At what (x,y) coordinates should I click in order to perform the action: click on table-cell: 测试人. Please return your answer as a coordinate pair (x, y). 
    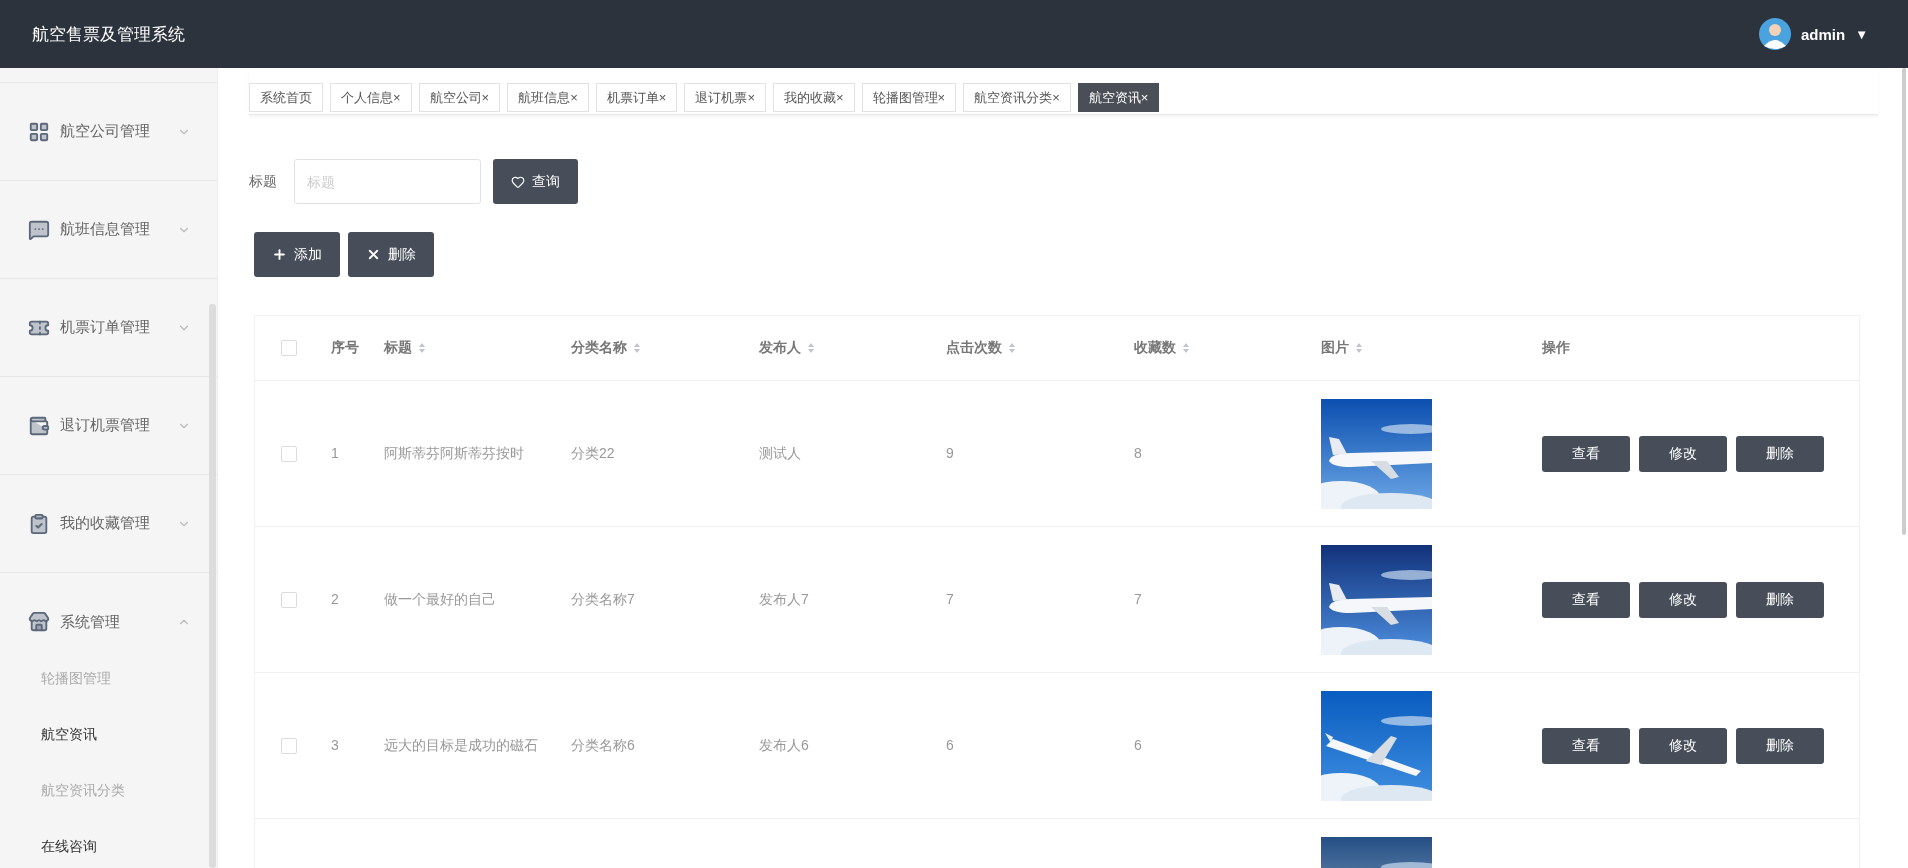
    Looking at the image, I should click on (780, 452).